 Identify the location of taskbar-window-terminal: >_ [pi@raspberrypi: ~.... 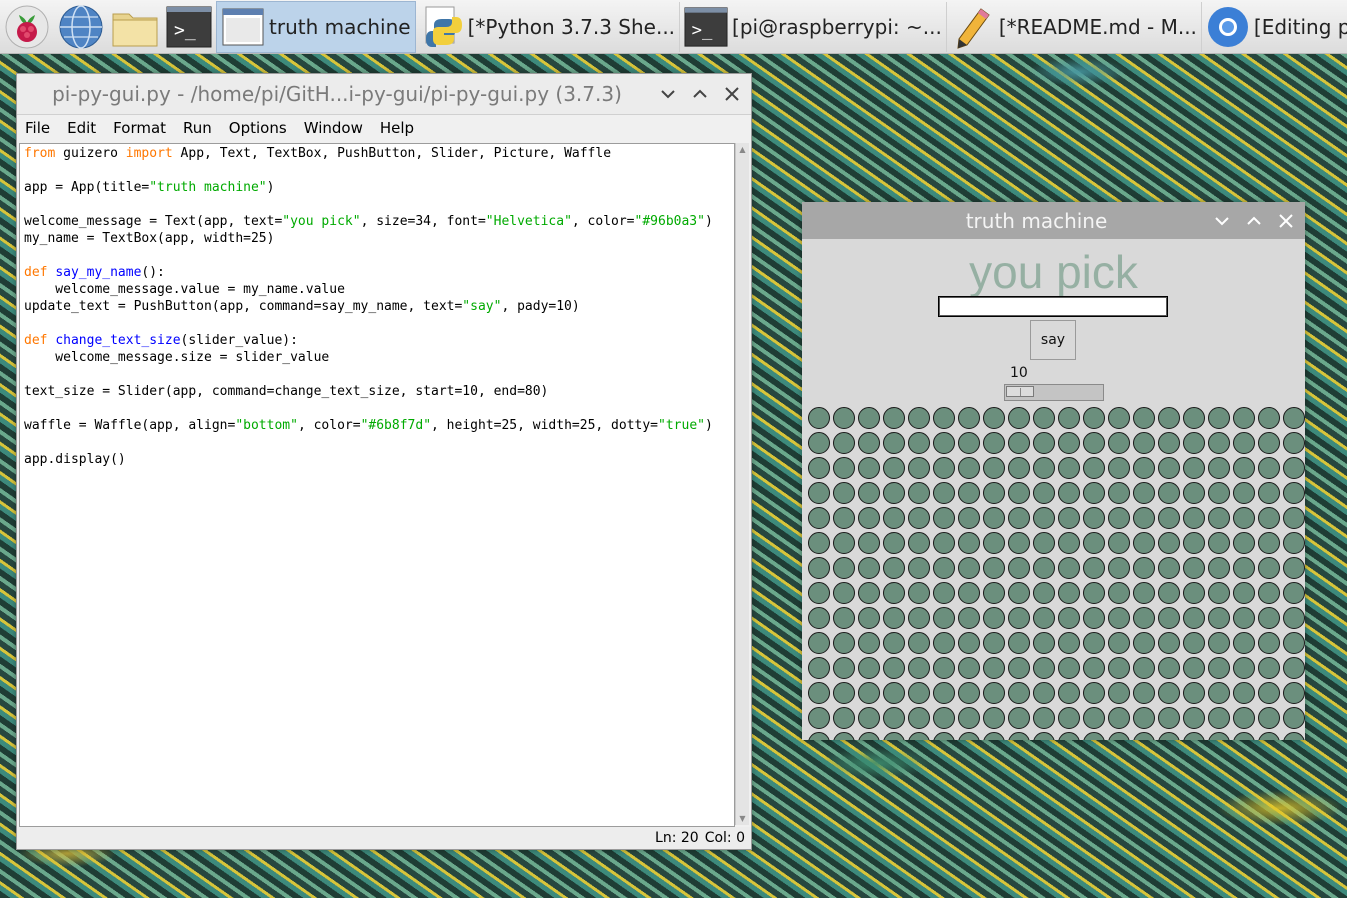
(813, 26).